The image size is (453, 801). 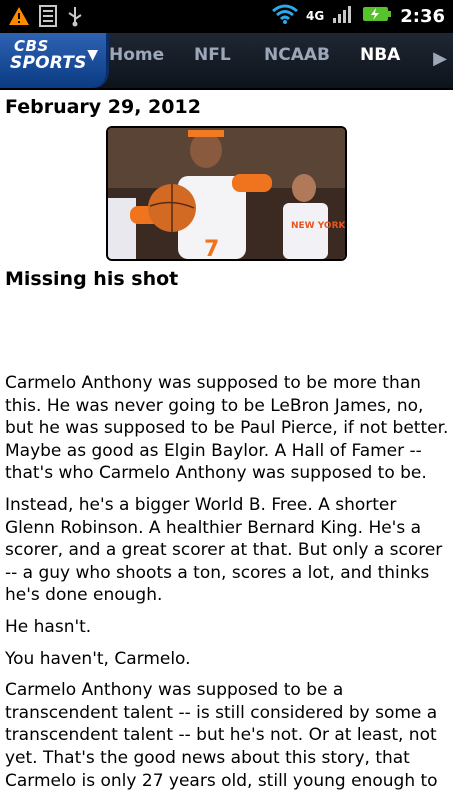 I want to click on svg-text: NEW YORK, so click(x=318, y=226).